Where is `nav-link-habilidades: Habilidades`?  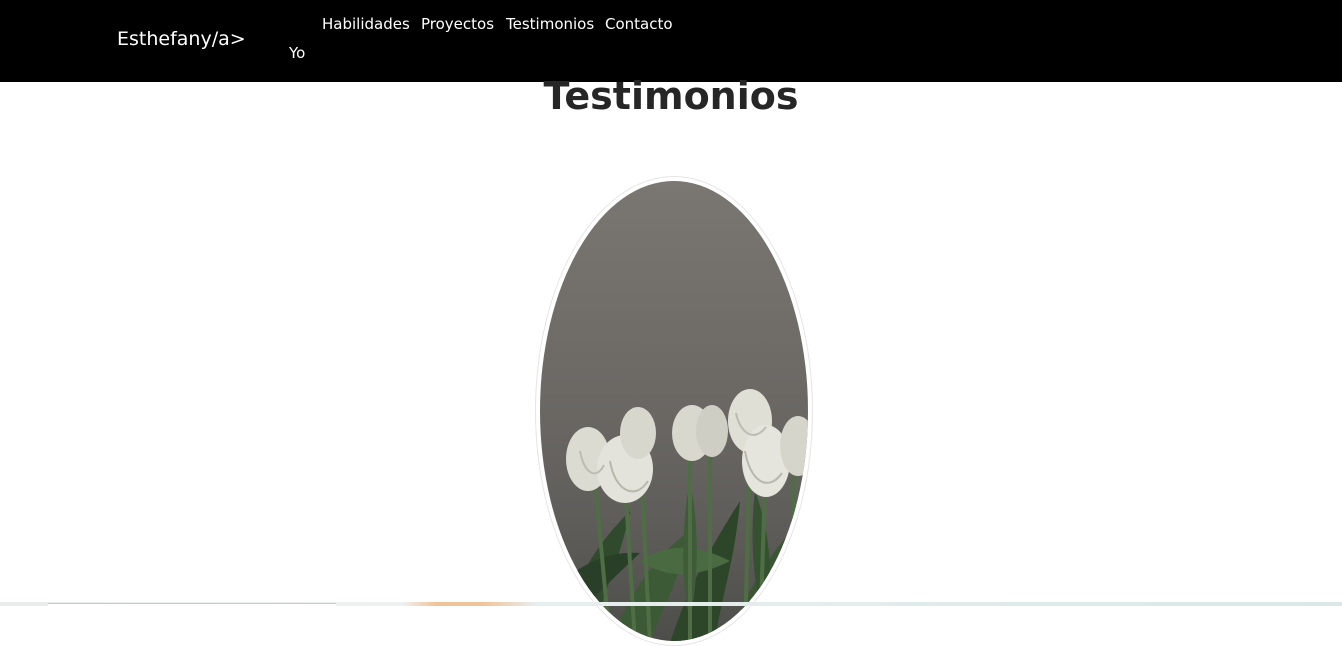 nav-link-habilidades: Habilidades is located at coordinates (366, 24).